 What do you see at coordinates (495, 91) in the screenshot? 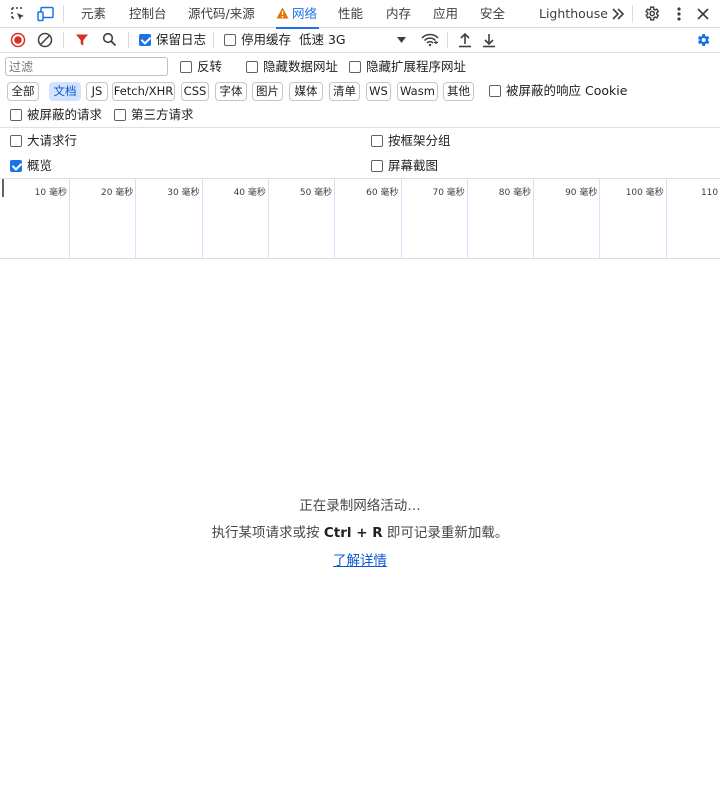
I see `blocked-cookies-checkbox` at bounding box center [495, 91].